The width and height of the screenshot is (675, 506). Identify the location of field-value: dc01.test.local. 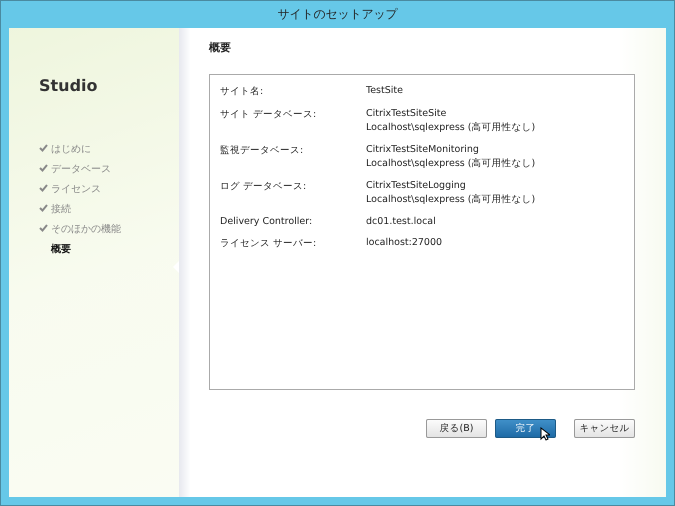
(401, 221).